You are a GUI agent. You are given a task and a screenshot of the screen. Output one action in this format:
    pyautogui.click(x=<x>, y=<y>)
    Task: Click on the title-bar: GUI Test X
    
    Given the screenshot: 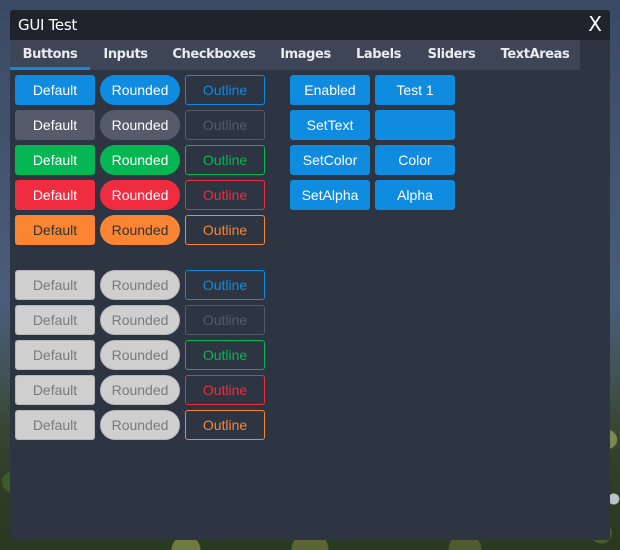 What is the action you would take?
    pyautogui.click(x=310, y=25)
    